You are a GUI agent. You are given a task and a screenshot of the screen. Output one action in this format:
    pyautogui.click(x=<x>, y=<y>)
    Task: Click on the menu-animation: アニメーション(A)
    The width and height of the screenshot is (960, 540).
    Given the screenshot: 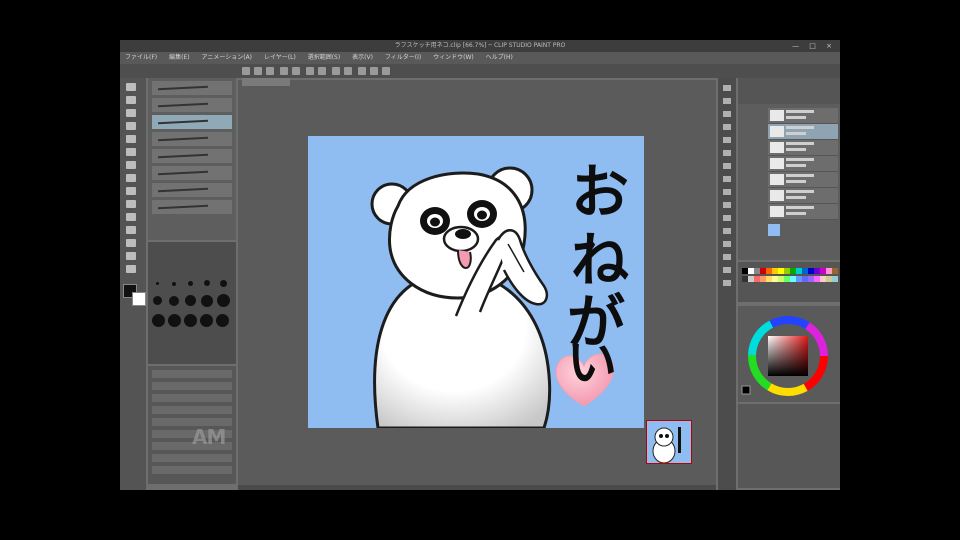 What is the action you would take?
    pyautogui.click(x=226, y=58)
    